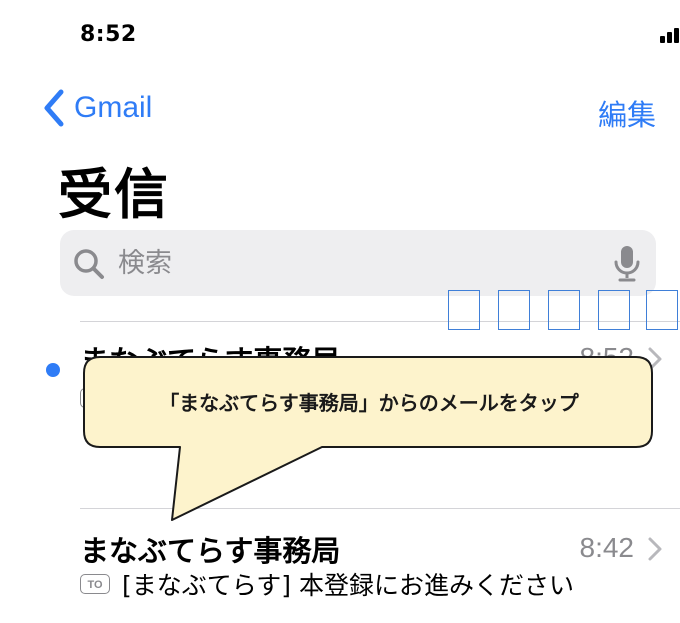 This screenshot has width=680, height=623. Describe the element at coordinates (340, 35) in the screenshot. I see `status-bar: 8:52 27` at that location.